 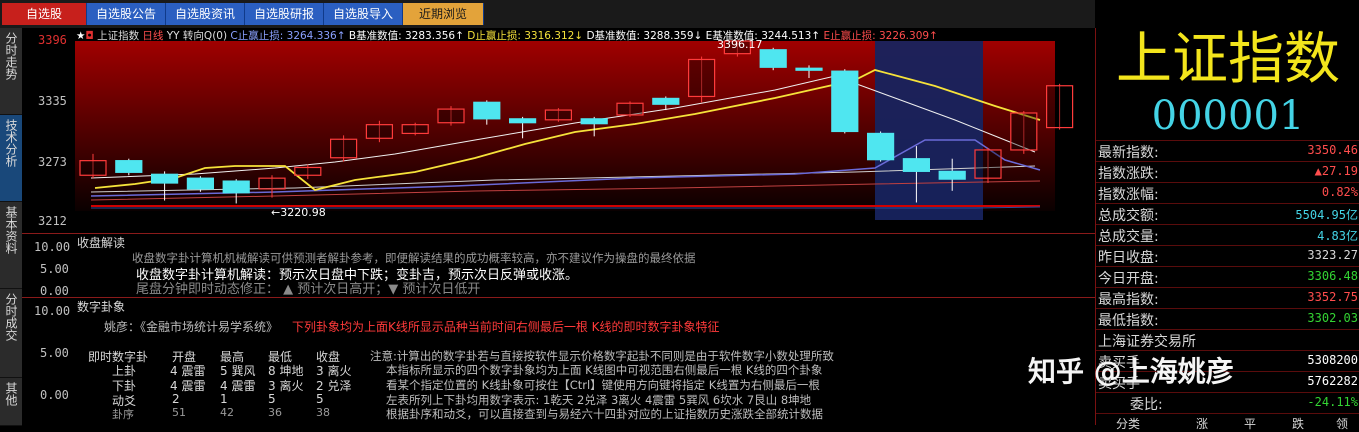 I want to click on d-base-value: 3288.359↓, so click(x=673, y=36).